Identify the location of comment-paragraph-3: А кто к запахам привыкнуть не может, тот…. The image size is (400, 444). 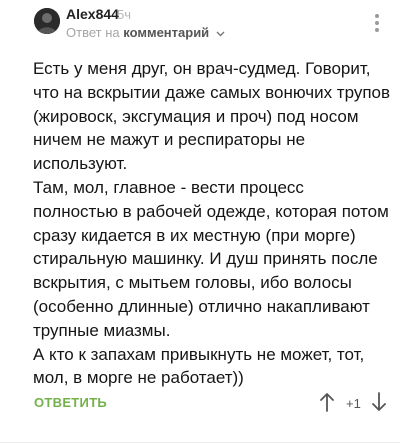
(199, 366).